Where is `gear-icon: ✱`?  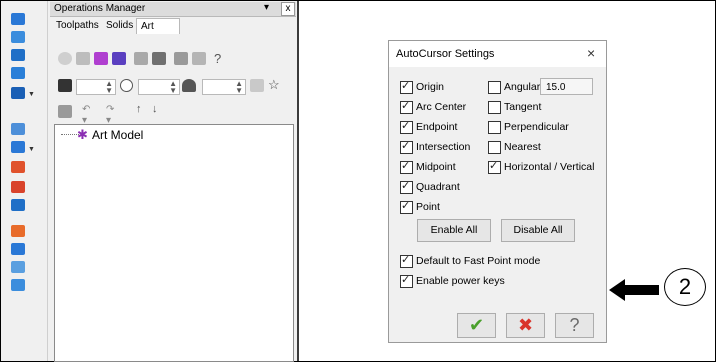 gear-icon: ✱ is located at coordinates (82, 134).